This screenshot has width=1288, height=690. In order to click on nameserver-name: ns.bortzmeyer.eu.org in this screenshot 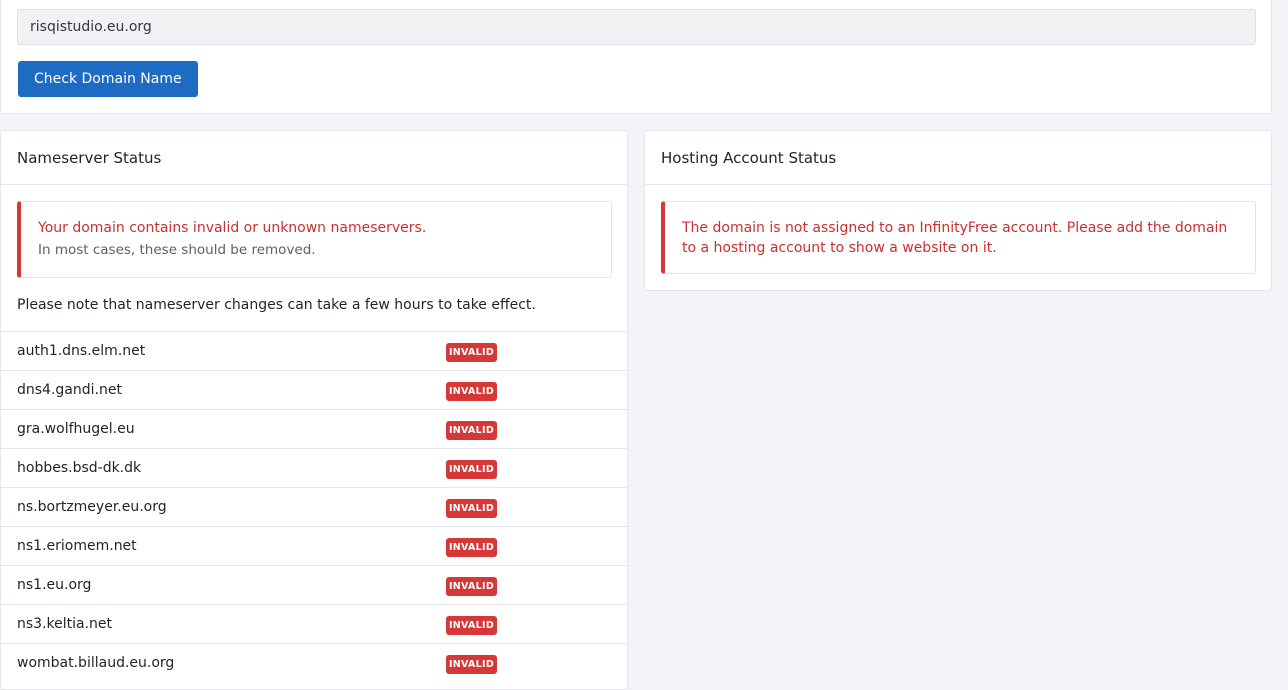, I will do `click(92, 507)`.